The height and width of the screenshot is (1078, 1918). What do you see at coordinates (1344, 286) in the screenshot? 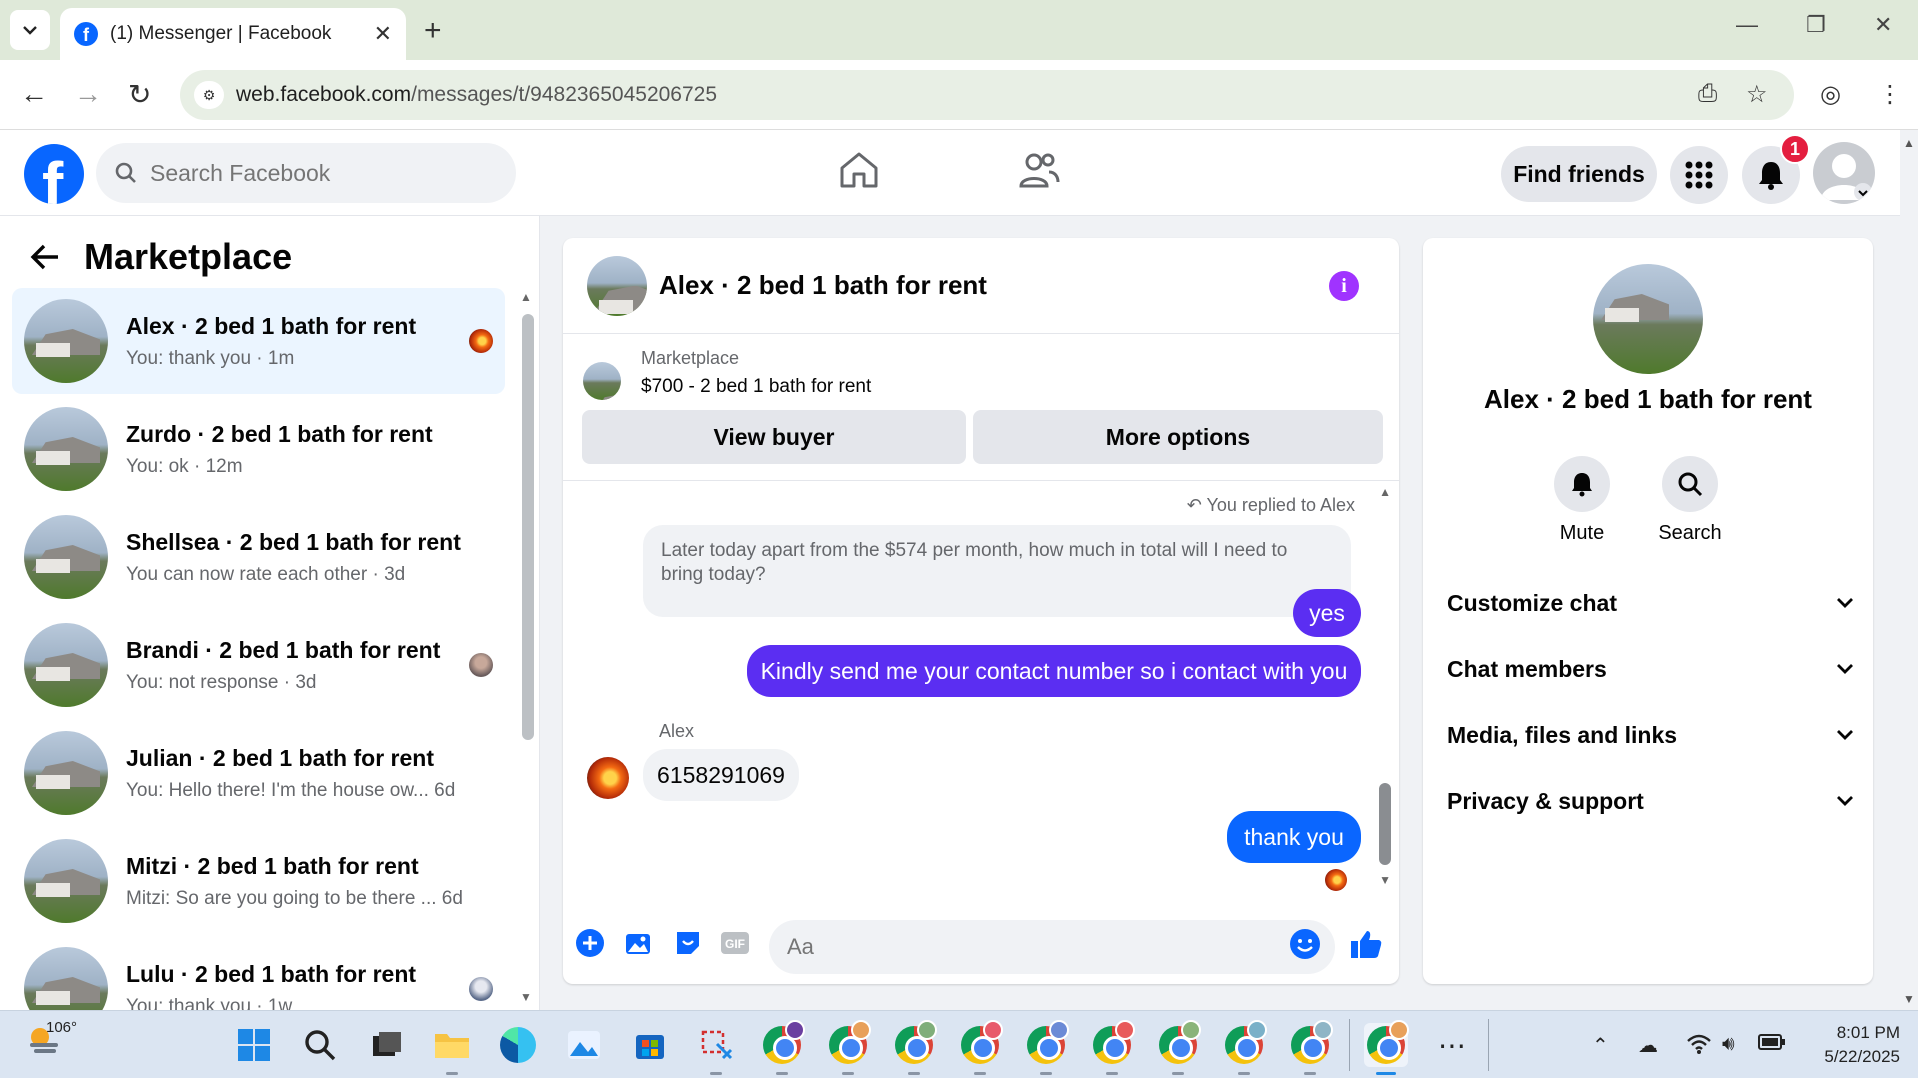
I see `info-icon: i` at bounding box center [1344, 286].